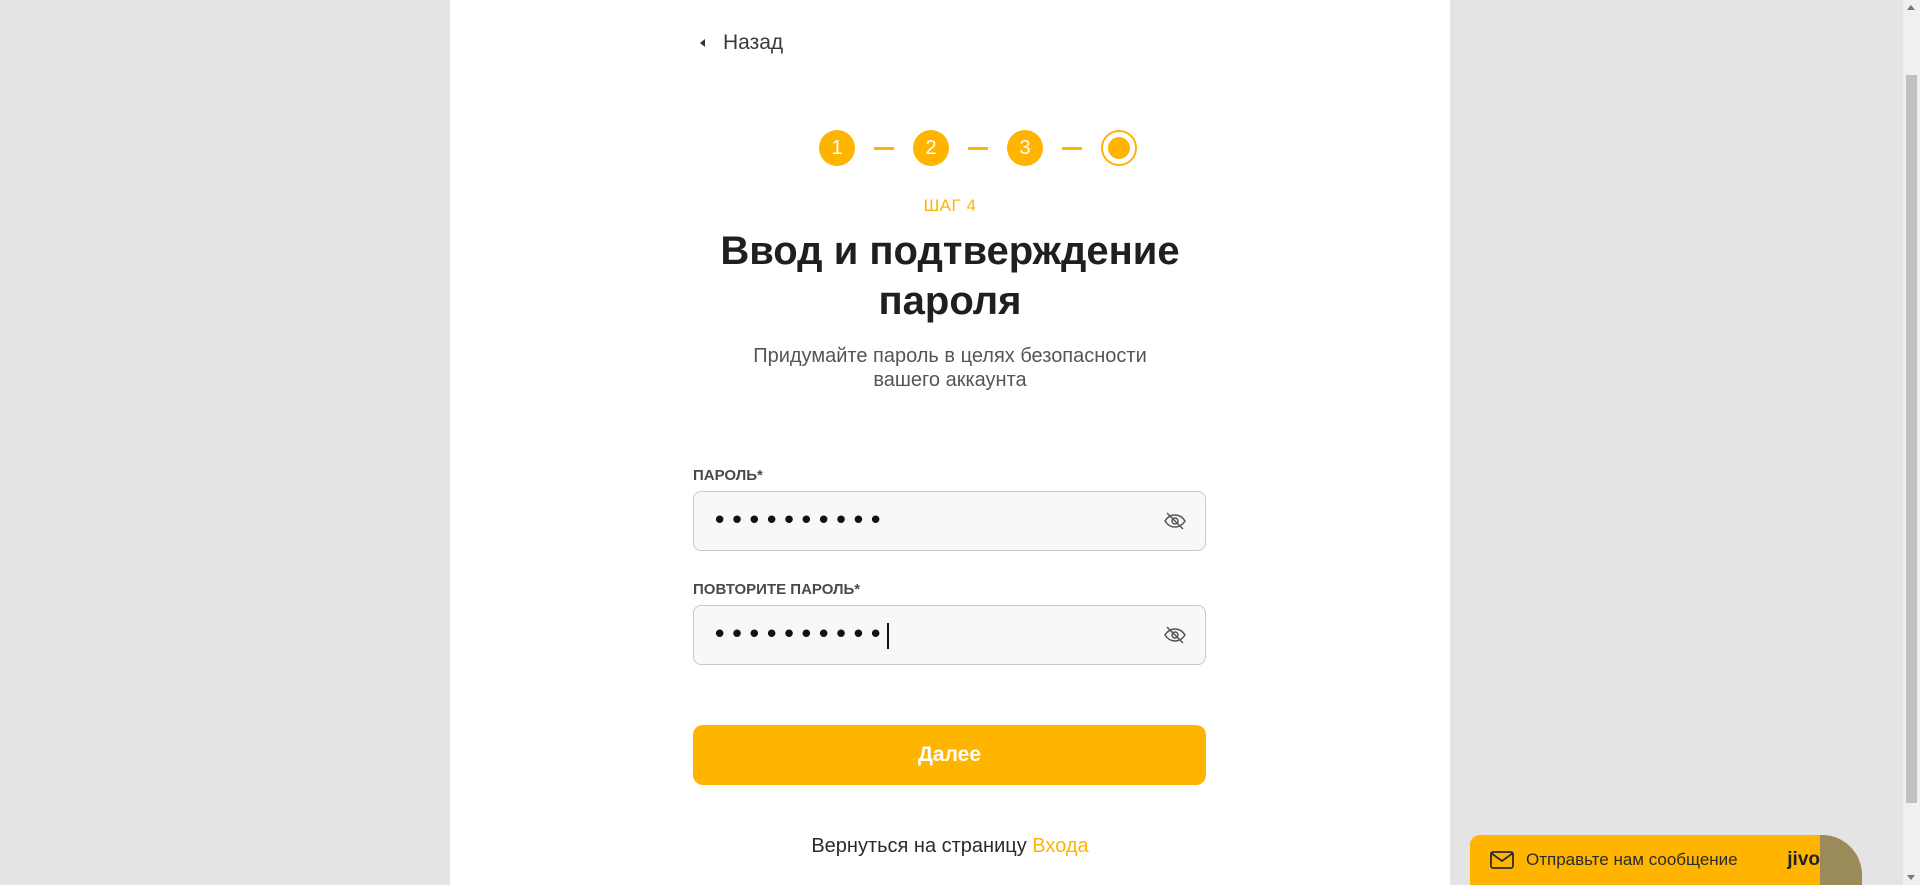 The image size is (1920, 885). I want to click on step-1: 1, so click(837, 148).